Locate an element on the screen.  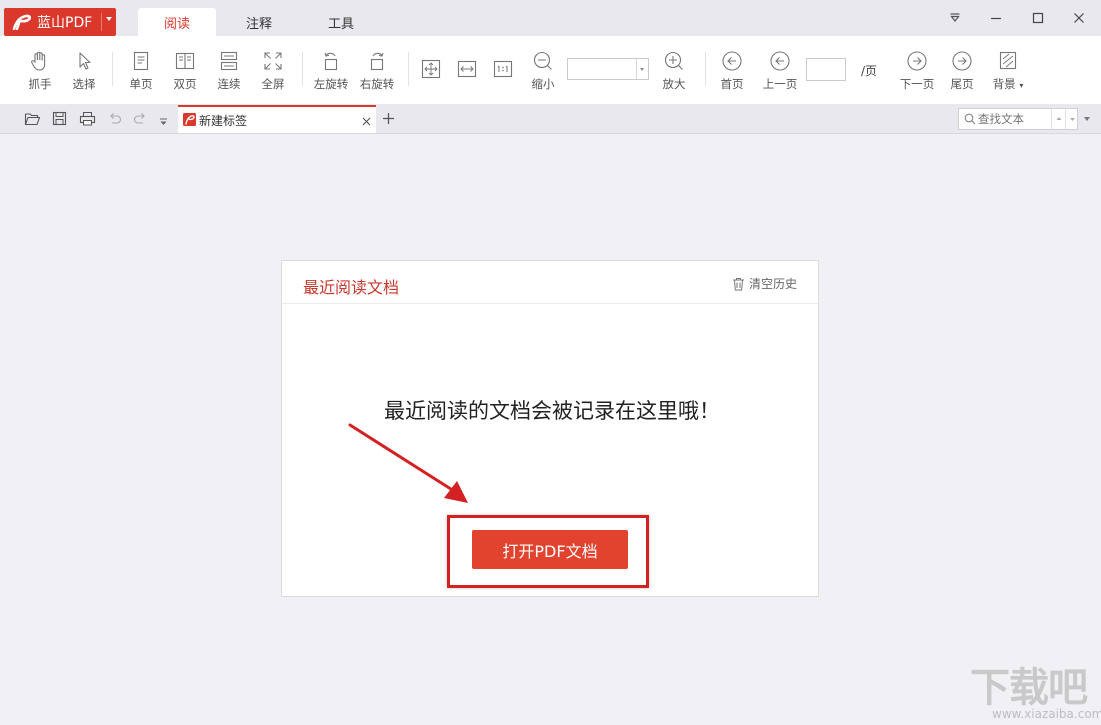
tab-tools: 工具 is located at coordinates (341, 22).